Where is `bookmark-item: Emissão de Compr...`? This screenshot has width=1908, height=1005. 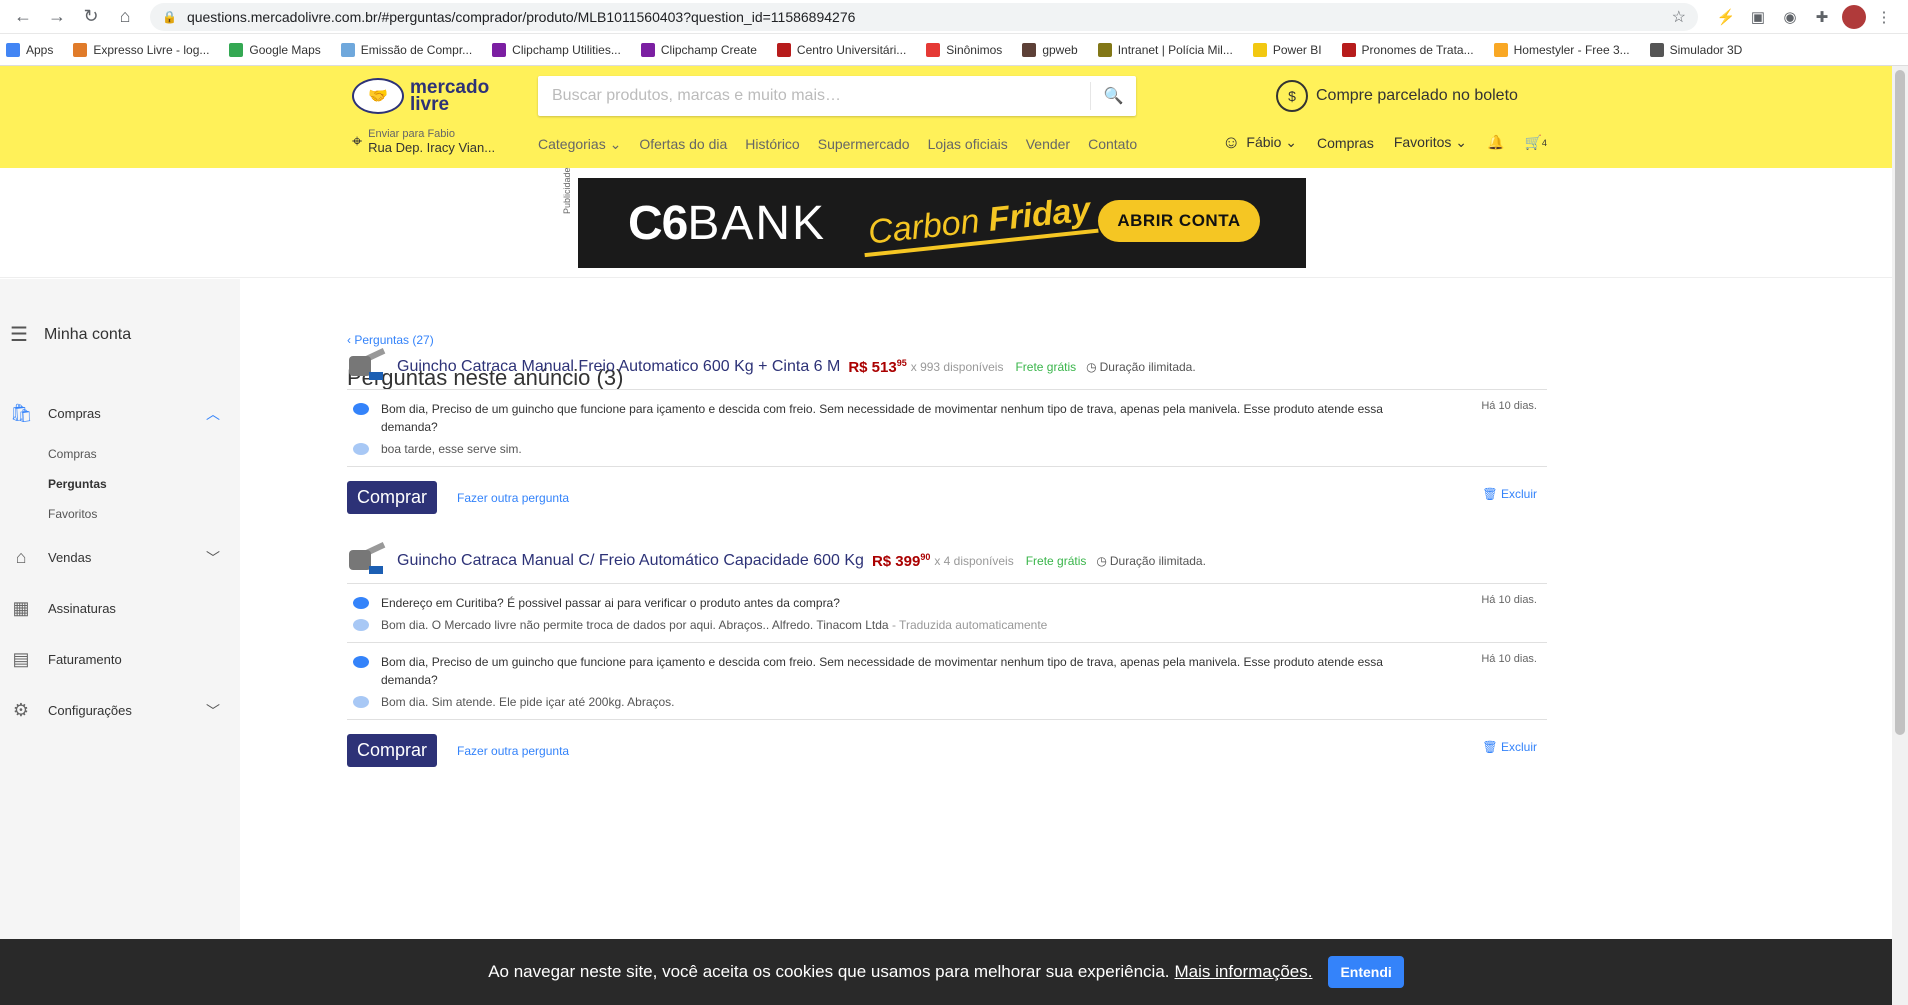
bookmark-item: Emissão de Compr... is located at coordinates (406, 49).